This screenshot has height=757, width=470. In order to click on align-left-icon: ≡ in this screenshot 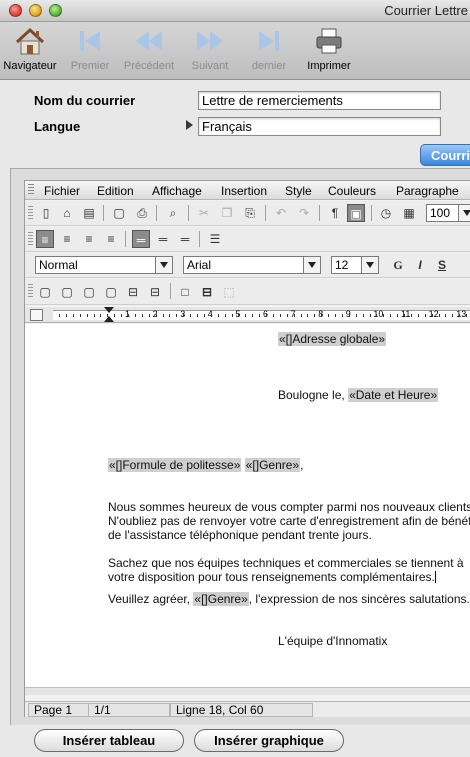, I will do `click(45, 239)`.